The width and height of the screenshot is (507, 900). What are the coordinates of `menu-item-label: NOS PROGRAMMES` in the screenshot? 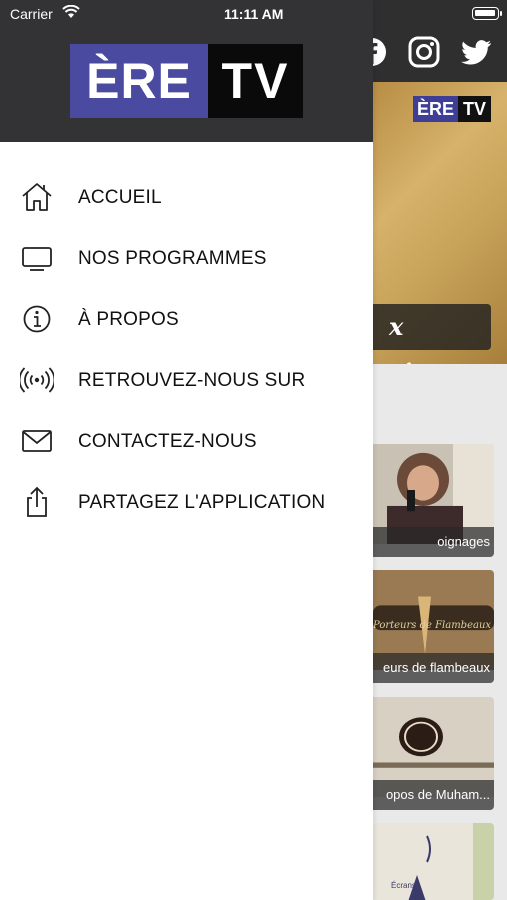 It's located at (172, 258).